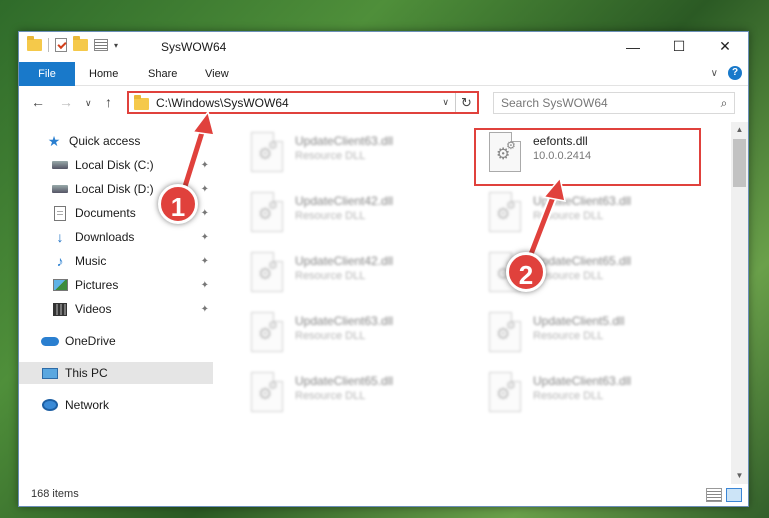  I want to click on back-arrow-icon: ←, so click(38, 102).